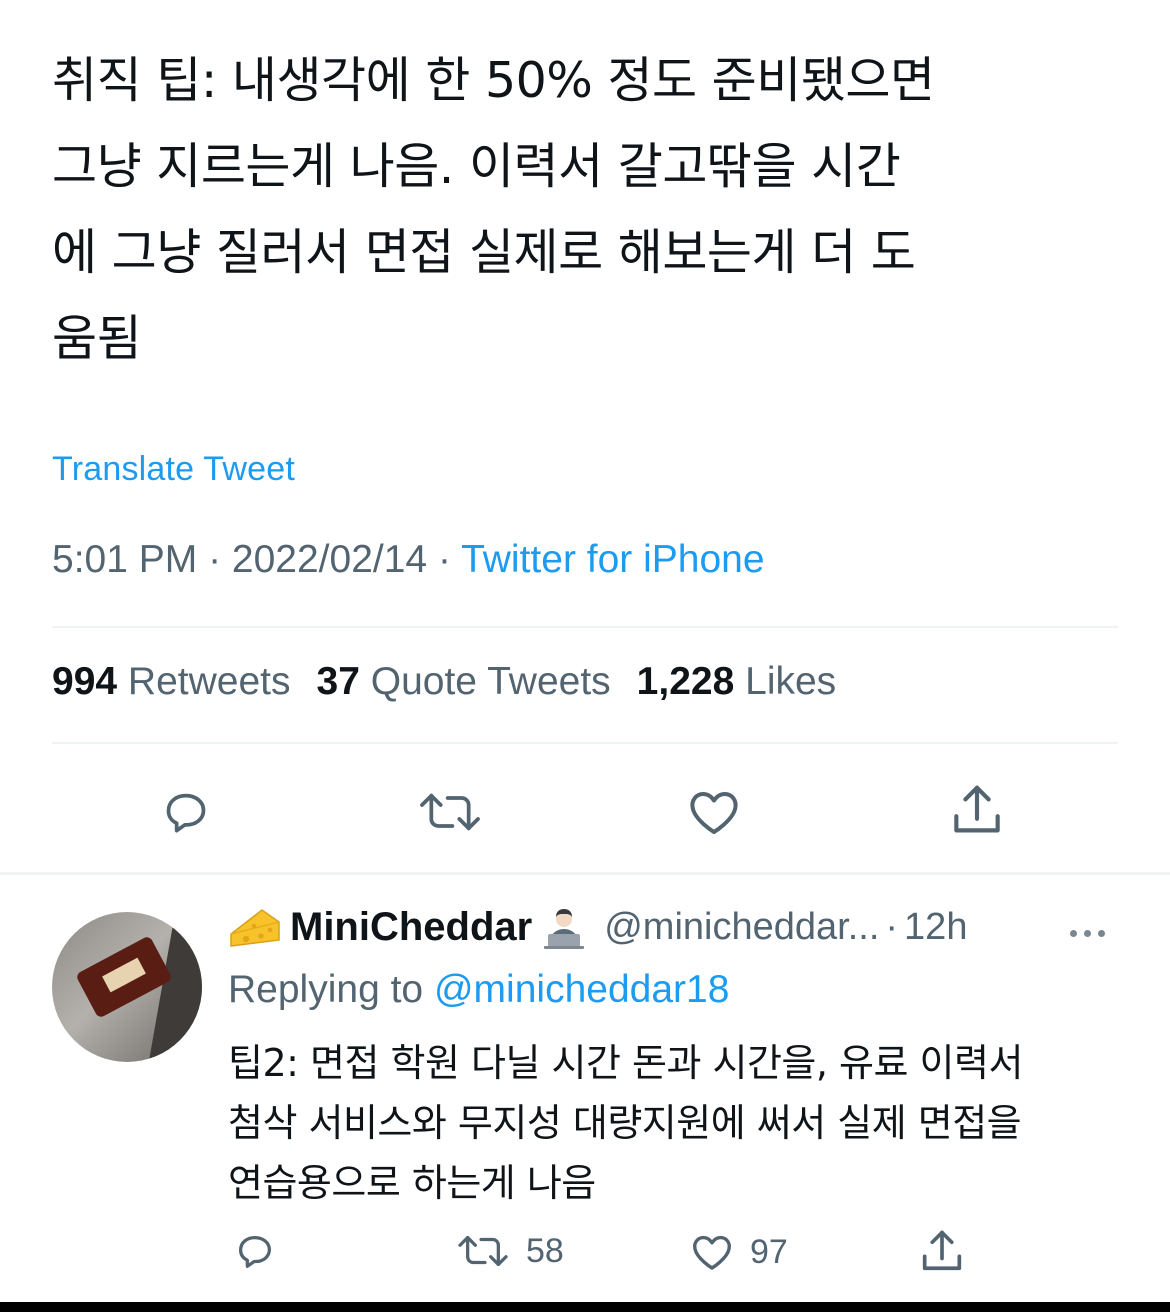 This screenshot has width=1170, height=1312. Describe the element at coordinates (326, 989) in the screenshot. I see `replying-prefix: Replying to` at that location.